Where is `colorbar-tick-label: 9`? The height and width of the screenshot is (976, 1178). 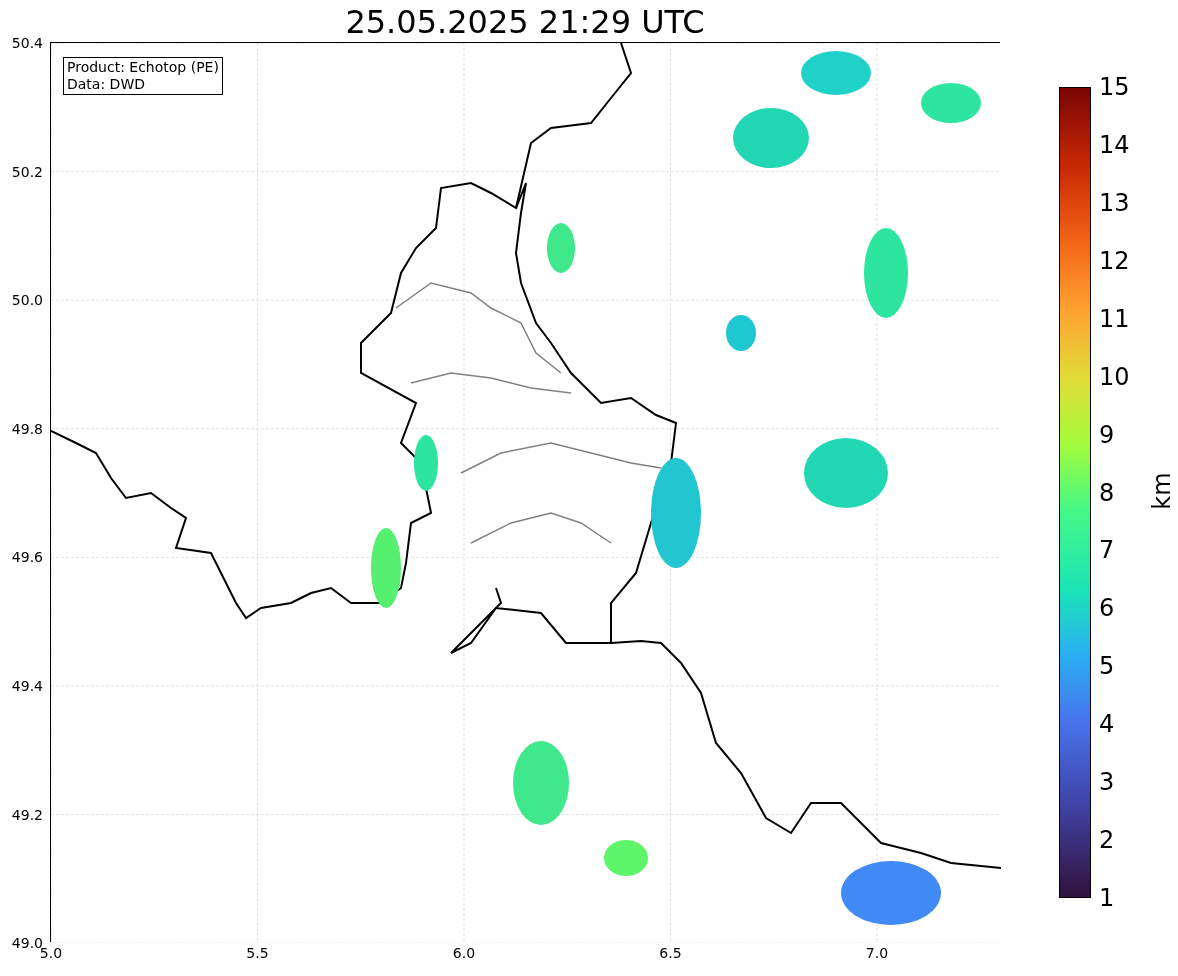 colorbar-tick-label: 9 is located at coordinates (1107, 434).